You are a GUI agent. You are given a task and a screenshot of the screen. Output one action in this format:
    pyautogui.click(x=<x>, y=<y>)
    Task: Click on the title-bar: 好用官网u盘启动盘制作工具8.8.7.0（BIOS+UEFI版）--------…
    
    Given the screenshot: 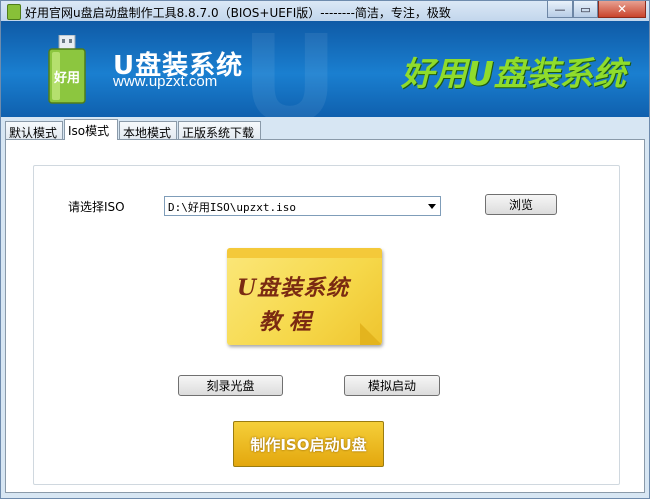 What is the action you would take?
    pyautogui.click(x=325, y=11)
    